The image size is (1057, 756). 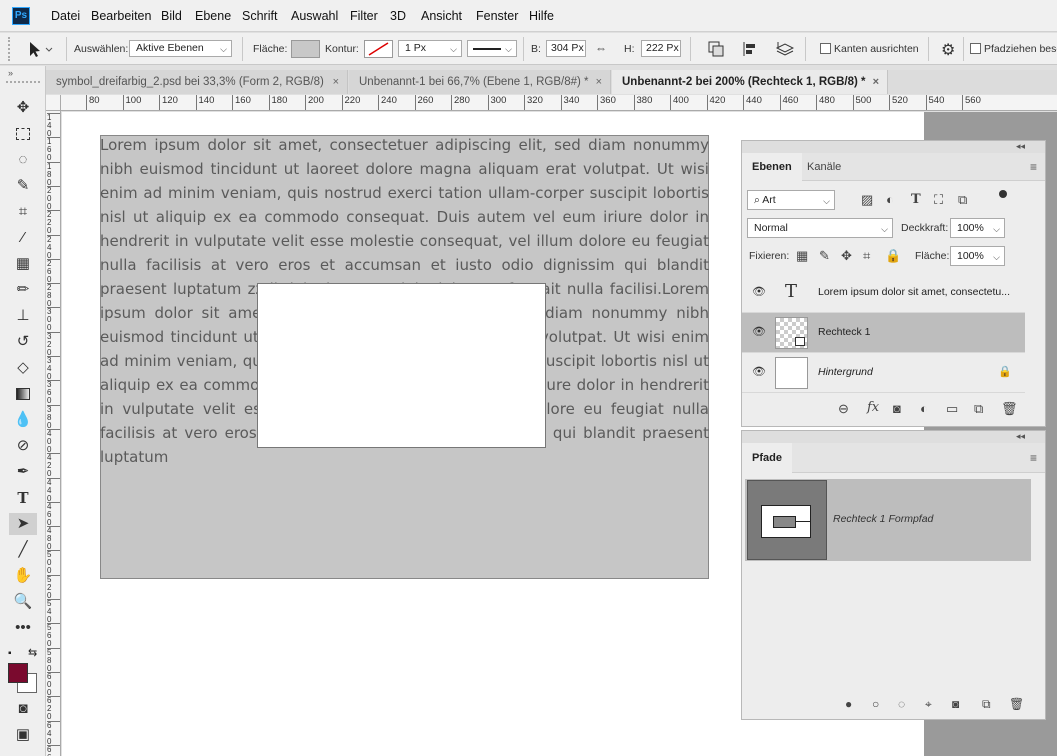 What do you see at coordinates (23, 342) in the screenshot?
I see `history-brush-tool-icon: ↺` at bounding box center [23, 342].